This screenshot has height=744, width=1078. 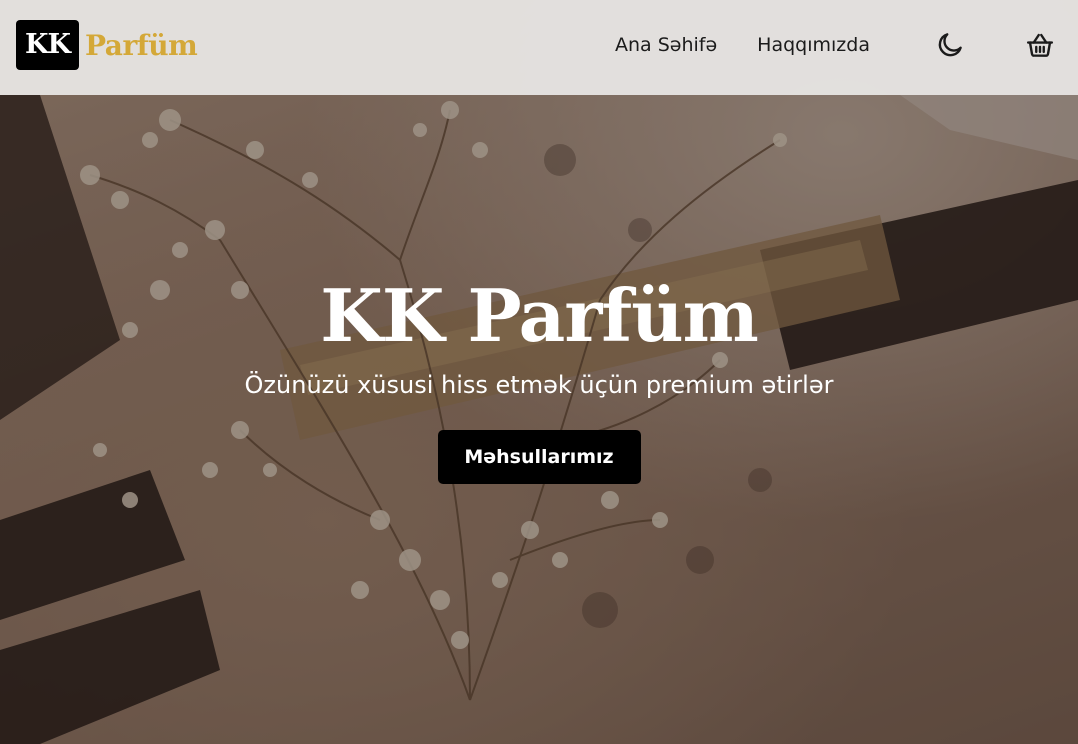 What do you see at coordinates (539, 47) in the screenshot?
I see `site-header: KK Parfüm Ana Səhifə Haqqımızda` at bounding box center [539, 47].